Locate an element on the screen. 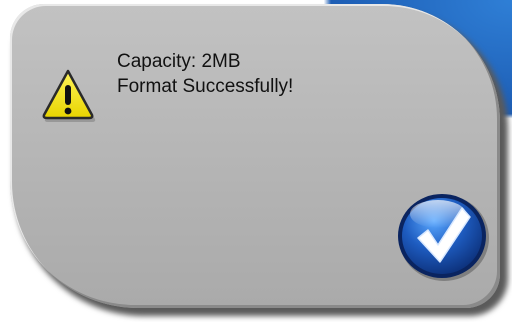 The height and width of the screenshot is (322, 512). confirm-button is located at coordinates (443, 237).